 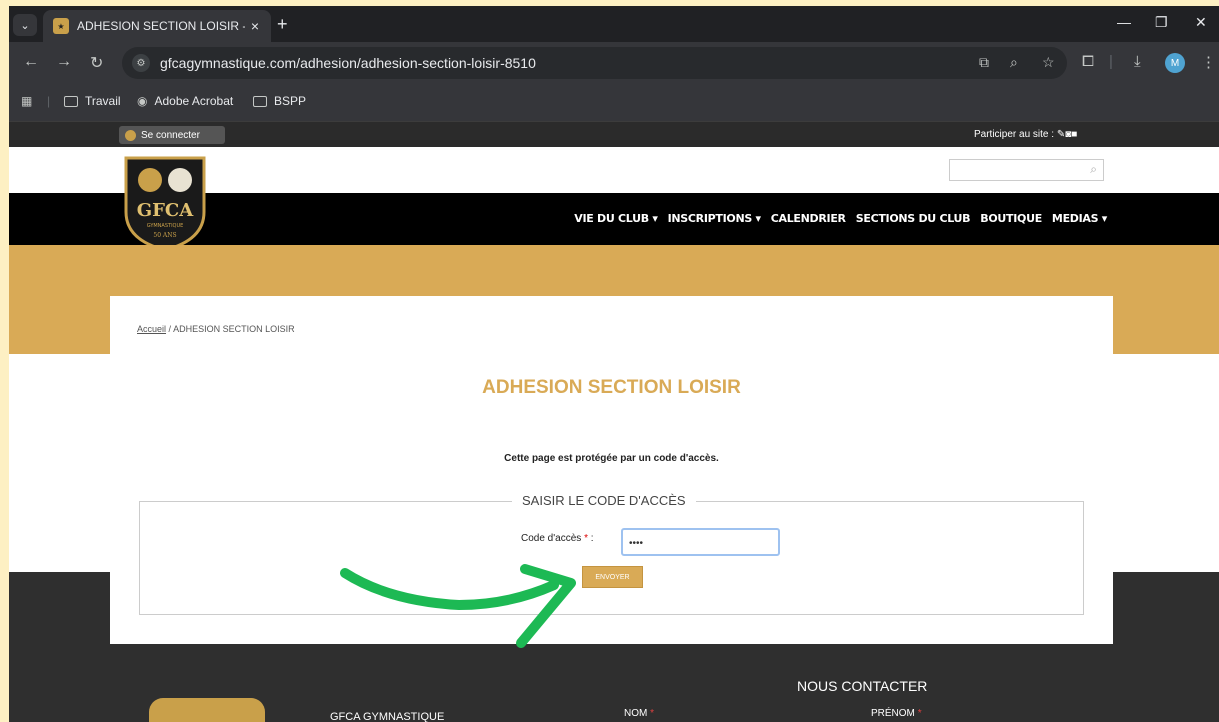 What do you see at coordinates (913, 218) in the screenshot?
I see `nav-sections-du-club: SECTIONS DU CLUB` at bounding box center [913, 218].